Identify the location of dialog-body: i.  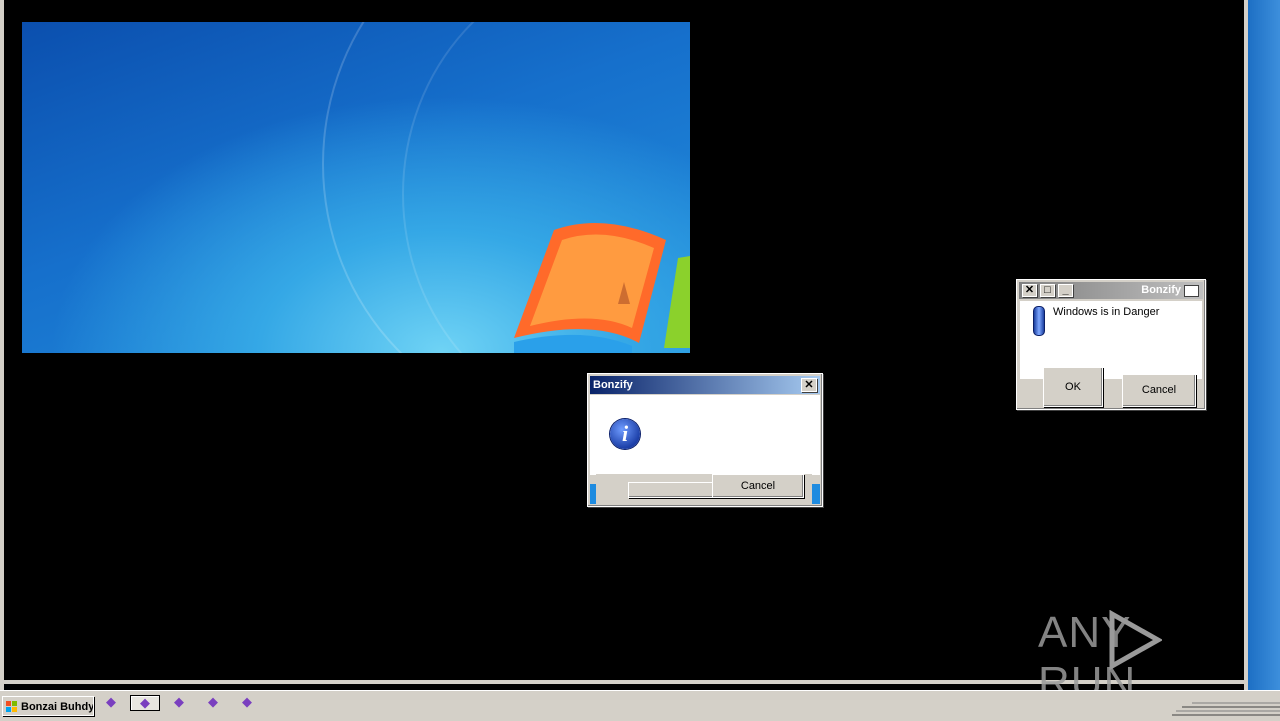
(705, 435).